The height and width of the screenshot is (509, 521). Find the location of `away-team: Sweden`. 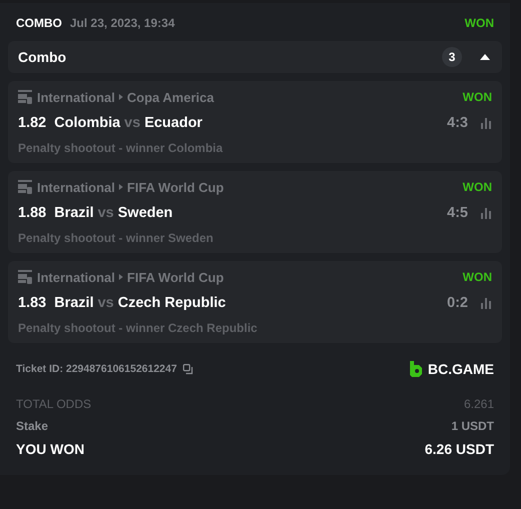

away-team: Sweden is located at coordinates (145, 213).